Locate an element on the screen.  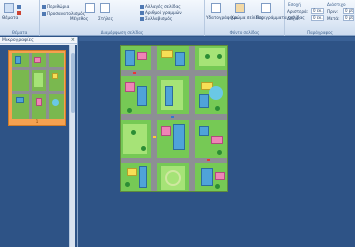
margins-button: Περιθώρια is located at coordinates (55, 6).